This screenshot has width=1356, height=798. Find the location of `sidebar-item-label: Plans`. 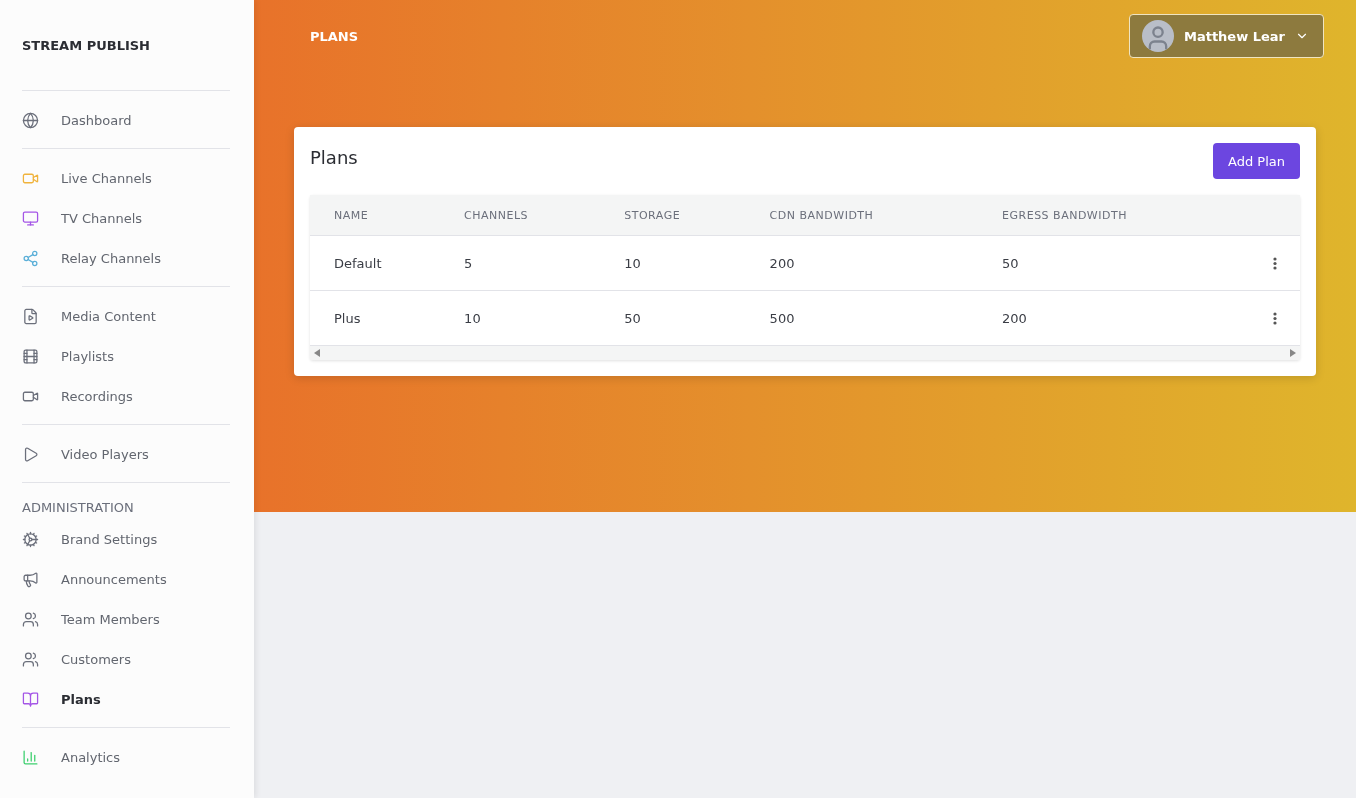

sidebar-item-label: Plans is located at coordinates (81, 699).